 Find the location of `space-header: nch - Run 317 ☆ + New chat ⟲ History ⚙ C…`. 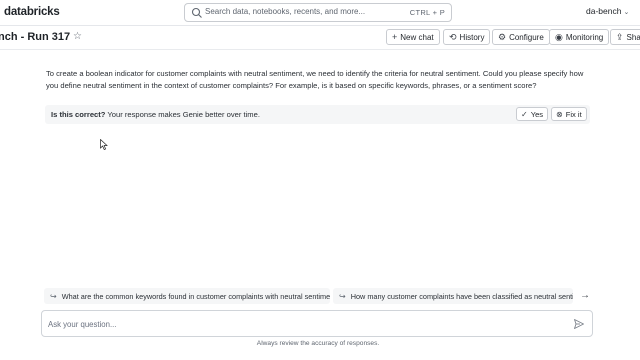

space-header: nch - Run 317 ☆ + New chat ⟲ History ⚙ C… is located at coordinates (320, 38).